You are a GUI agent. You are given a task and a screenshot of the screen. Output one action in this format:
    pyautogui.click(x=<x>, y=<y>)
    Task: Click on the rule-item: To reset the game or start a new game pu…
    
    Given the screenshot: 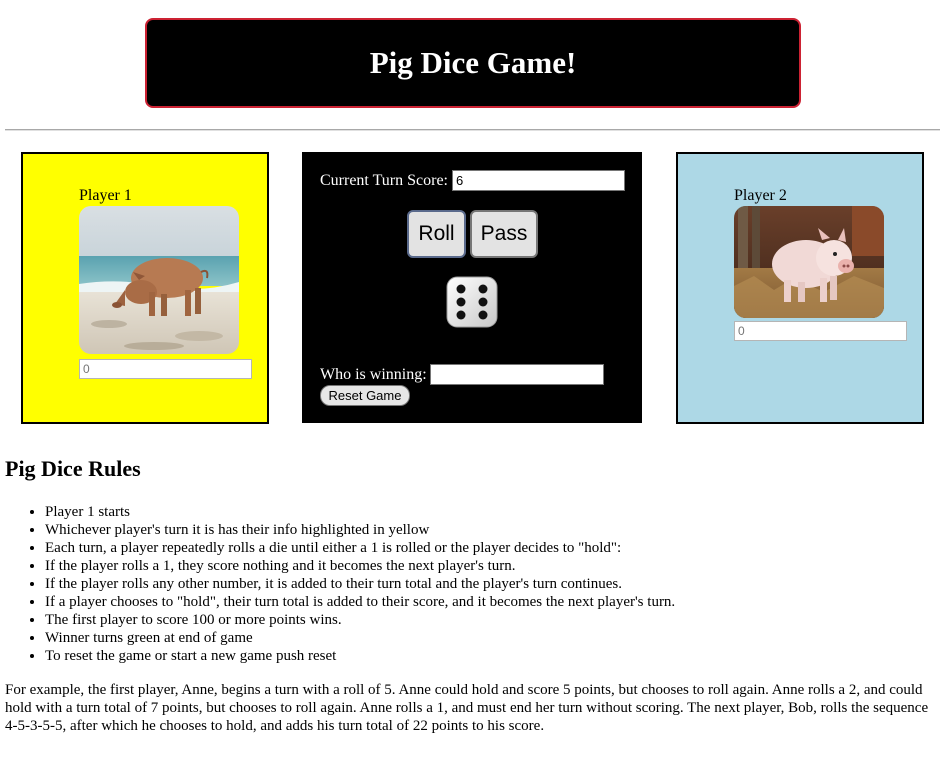 What is the action you would take?
    pyautogui.click(x=490, y=656)
    